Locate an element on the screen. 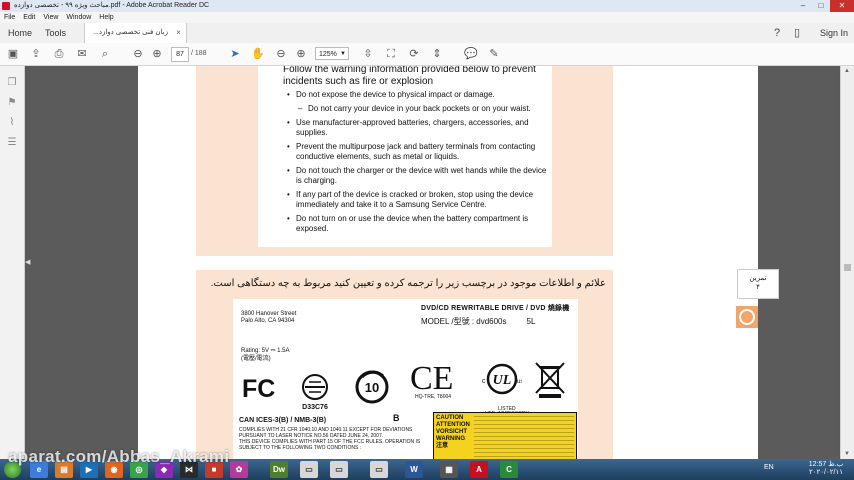 This screenshot has width=854, height=480. page-number-input: 87 is located at coordinates (180, 54).